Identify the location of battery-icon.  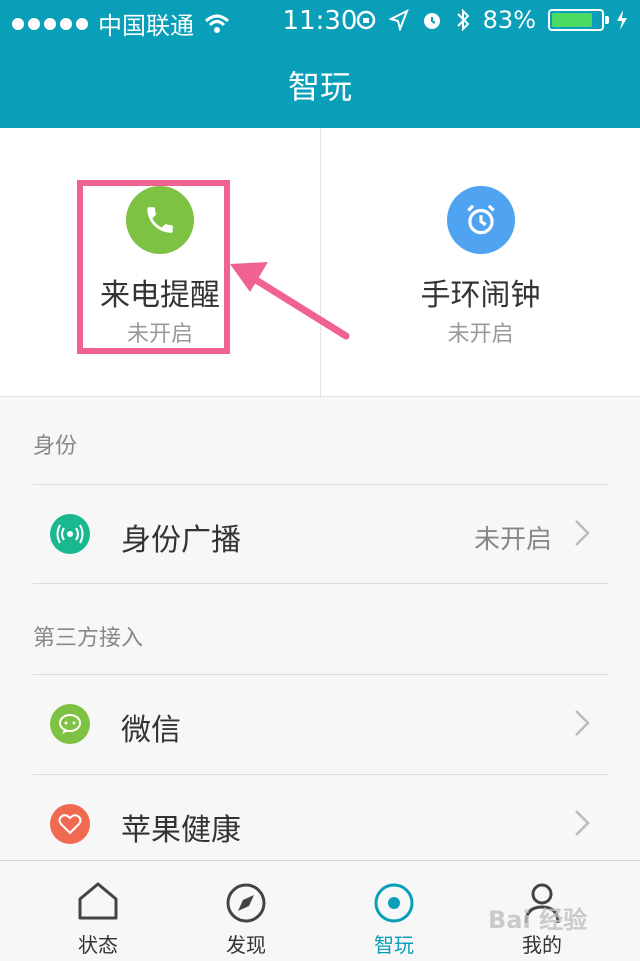
(578, 20).